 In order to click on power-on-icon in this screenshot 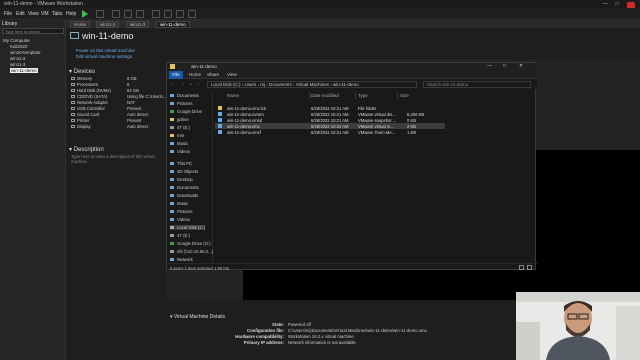, I will do `click(85, 14)`.